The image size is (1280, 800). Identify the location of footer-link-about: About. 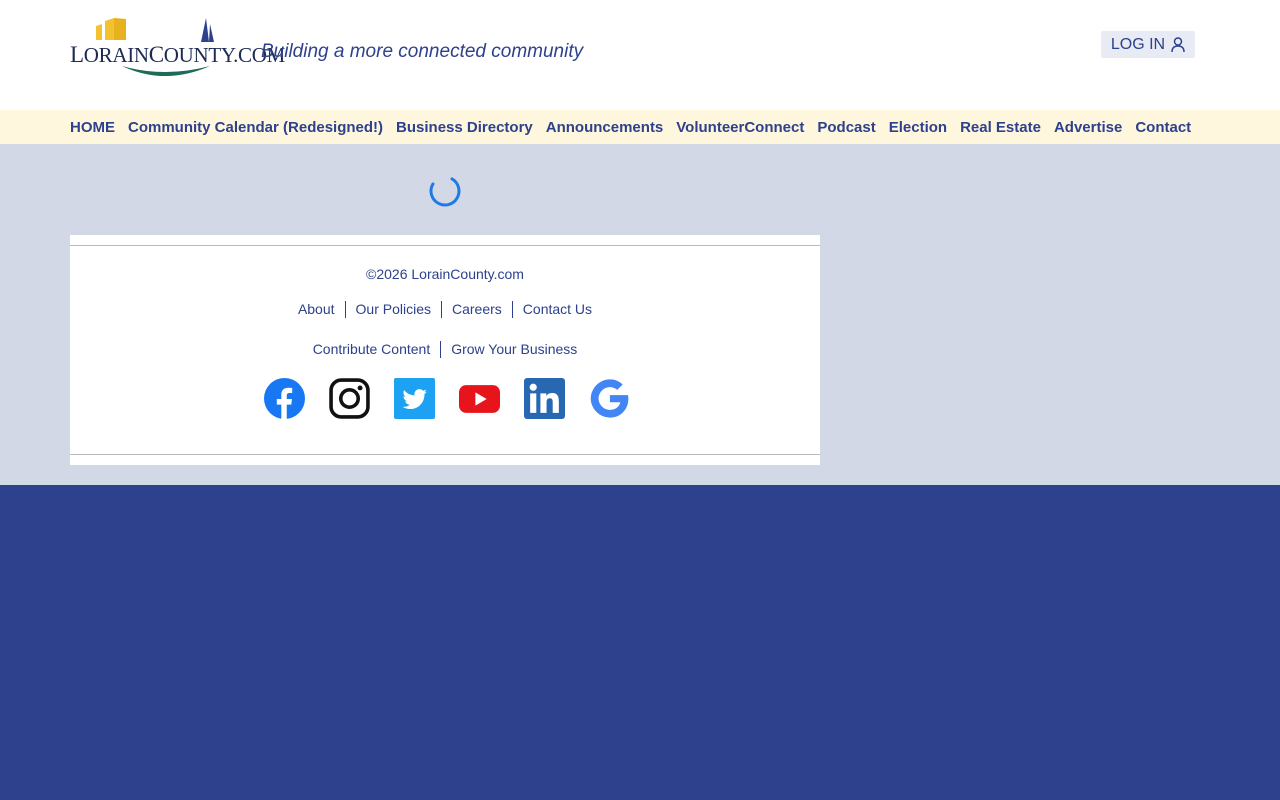
(316, 309).